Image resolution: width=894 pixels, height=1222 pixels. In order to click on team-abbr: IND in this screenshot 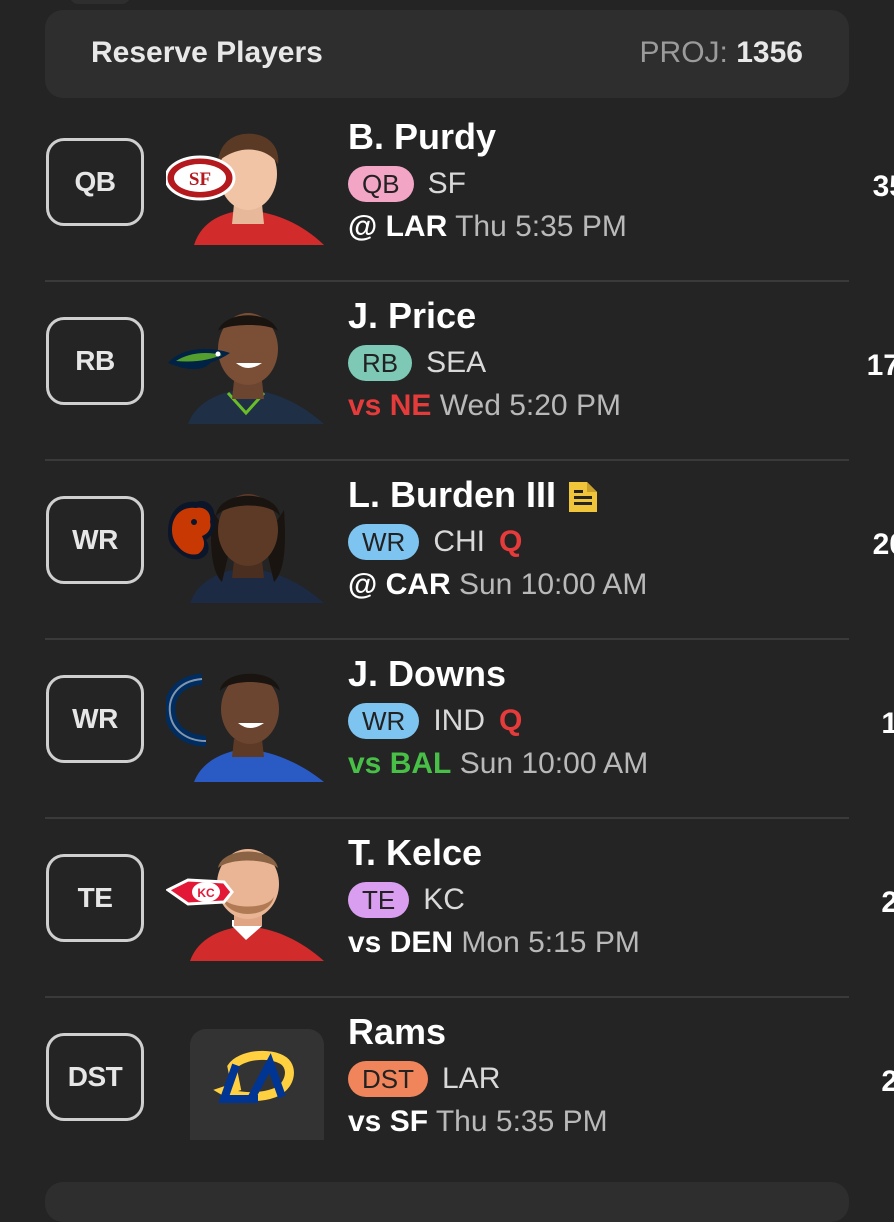, I will do `click(459, 720)`.